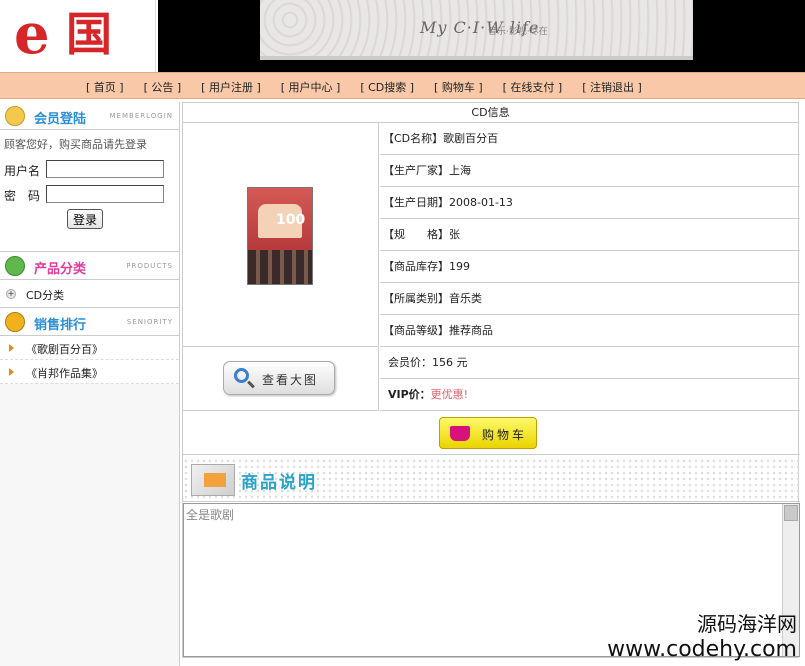  What do you see at coordinates (60, 325) in the screenshot?
I see `ranking-title: 销售排行` at bounding box center [60, 325].